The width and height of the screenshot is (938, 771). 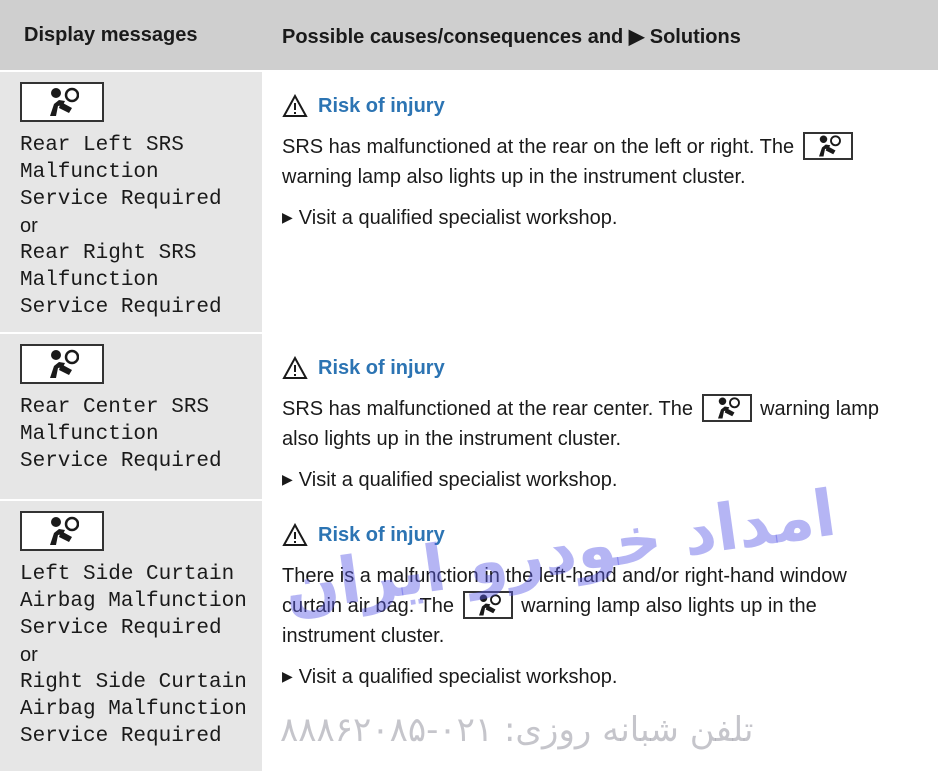 What do you see at coordinates (669, 606) in the screenshot?
I see `cause-text-part: warning lamp also lights up in the` at bounding box center [669, 606].